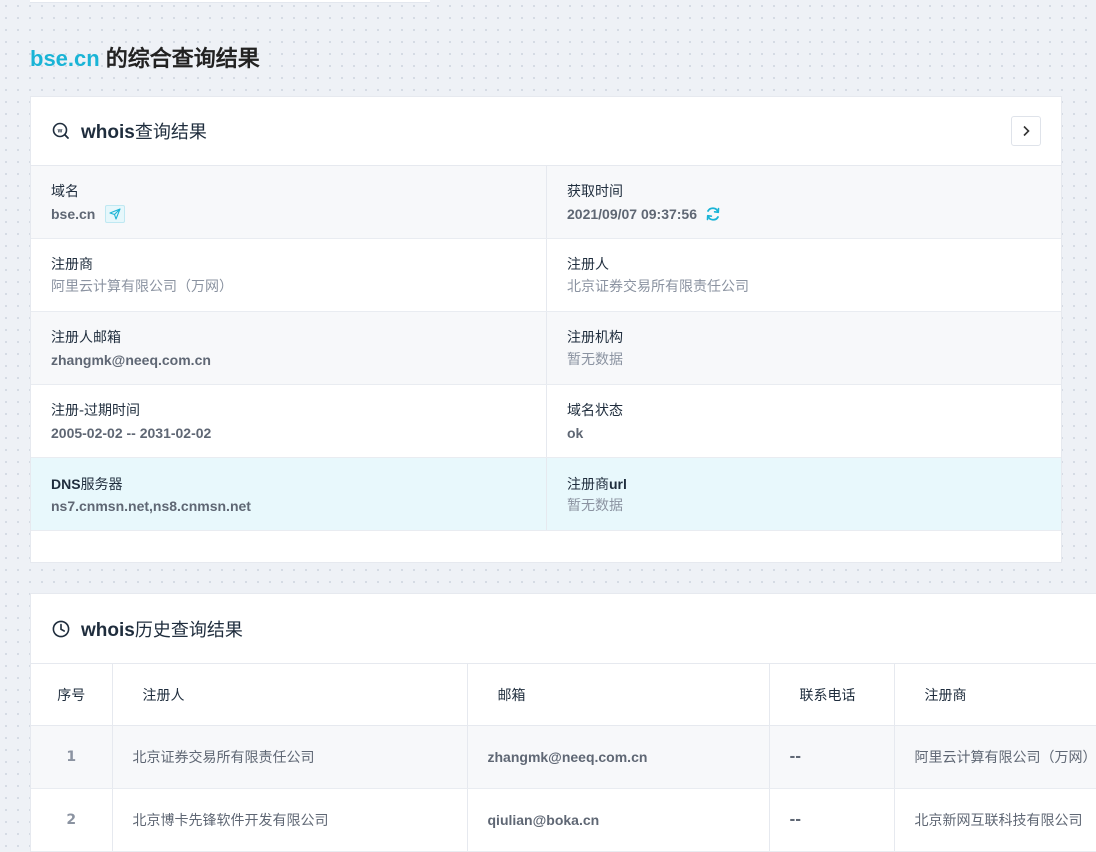 This screenshot has height=852, width=1096. Describe the element at coordinates (618, 820) in the screenshot. I see `row-email: qiulian@boka.cn` at that location.